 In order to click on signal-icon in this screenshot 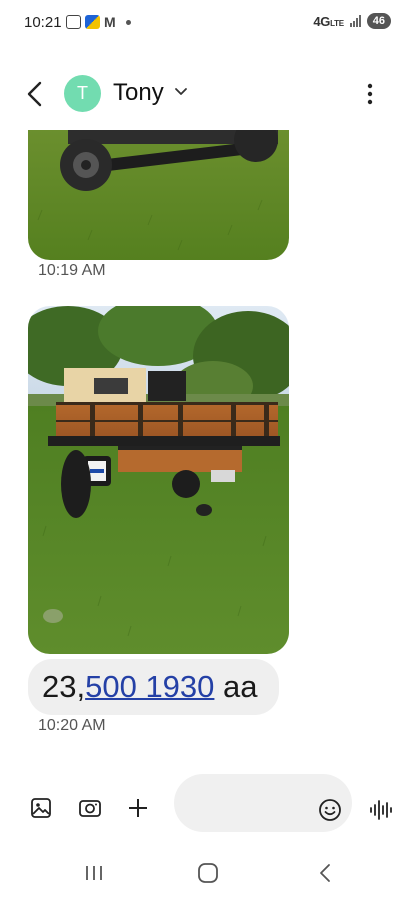, I will do `click(355, 21)`.